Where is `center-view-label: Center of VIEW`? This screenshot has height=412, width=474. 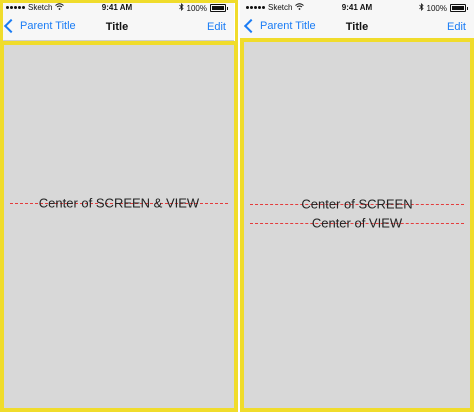
center-view-label: Center of VIEW is located at coordinates (357, 223).